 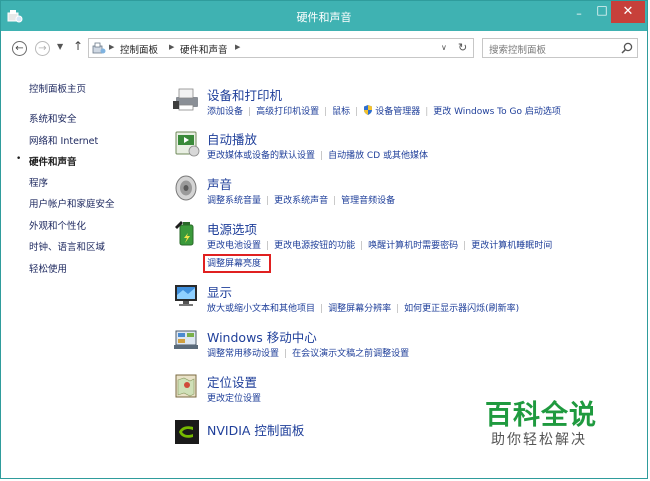 I want to click on autoplay-icon, so click(x=187, y=143).